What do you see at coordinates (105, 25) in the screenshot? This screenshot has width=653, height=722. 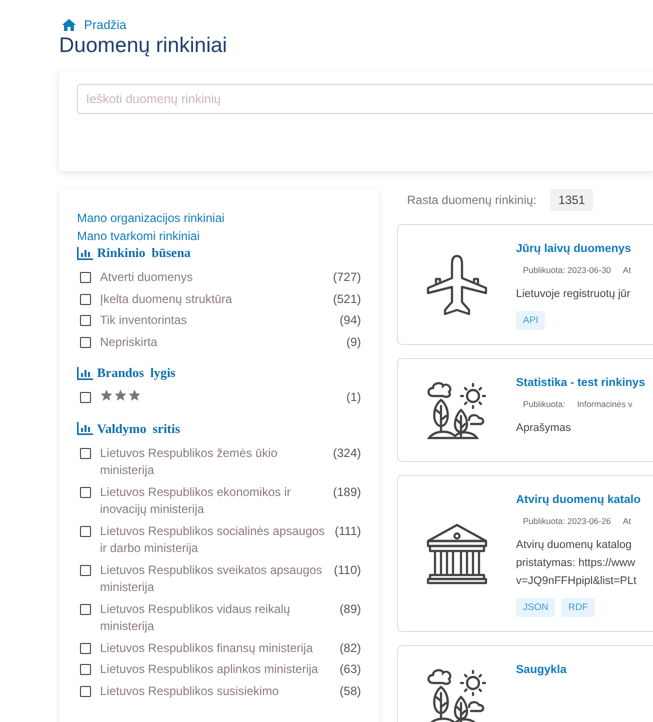 I see `breadcrumb-link: Pradžia` at bounding box center [105, 25].